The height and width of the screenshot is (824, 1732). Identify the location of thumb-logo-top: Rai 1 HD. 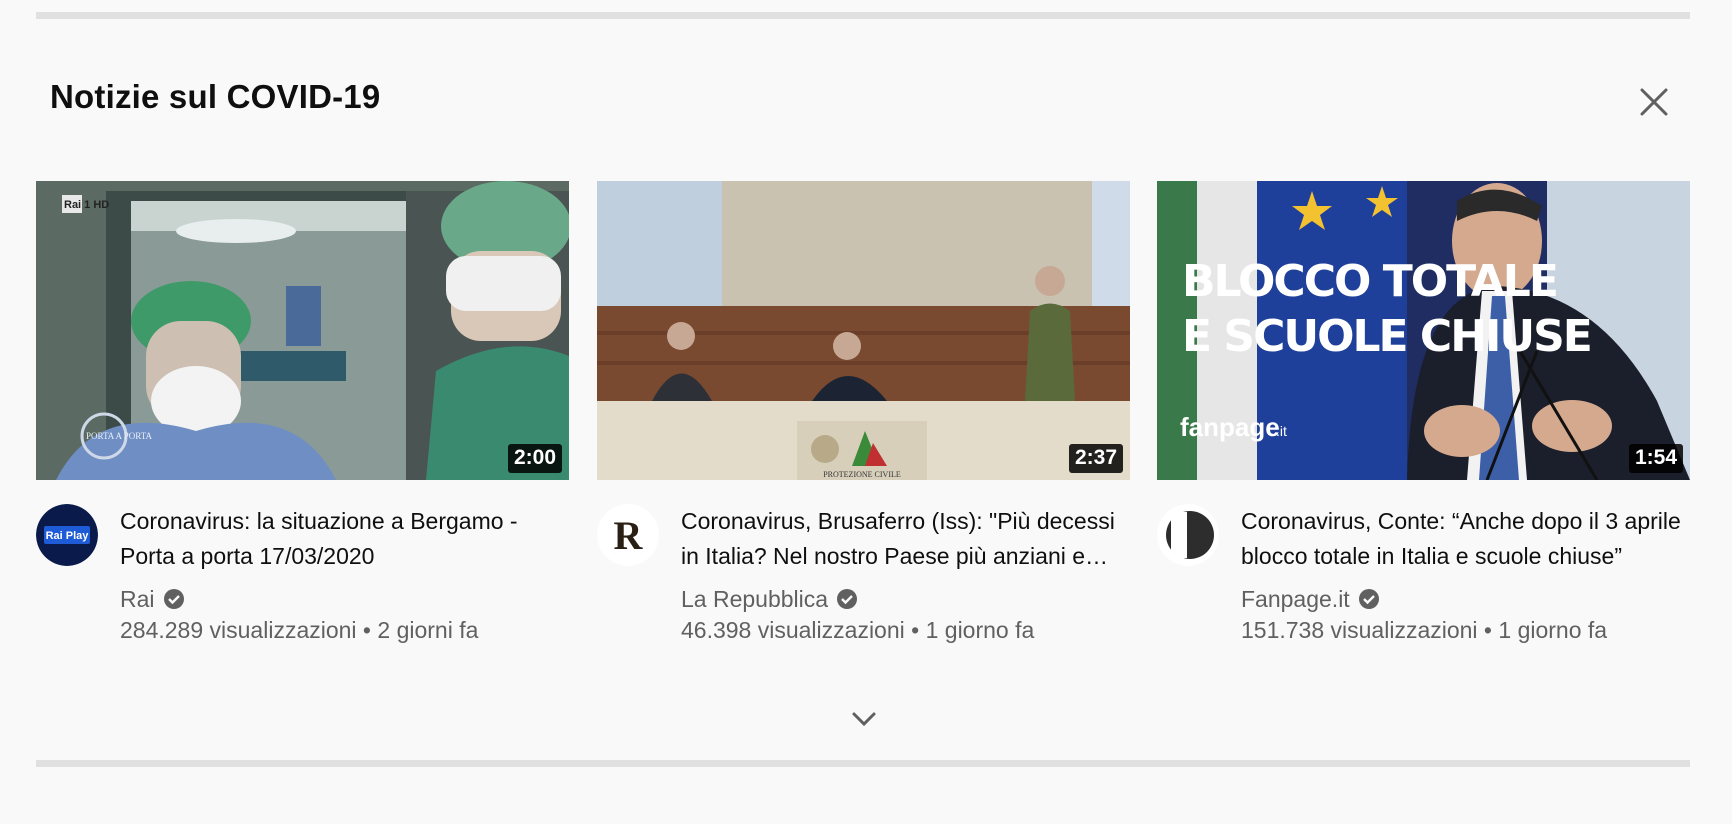
(86, 205).